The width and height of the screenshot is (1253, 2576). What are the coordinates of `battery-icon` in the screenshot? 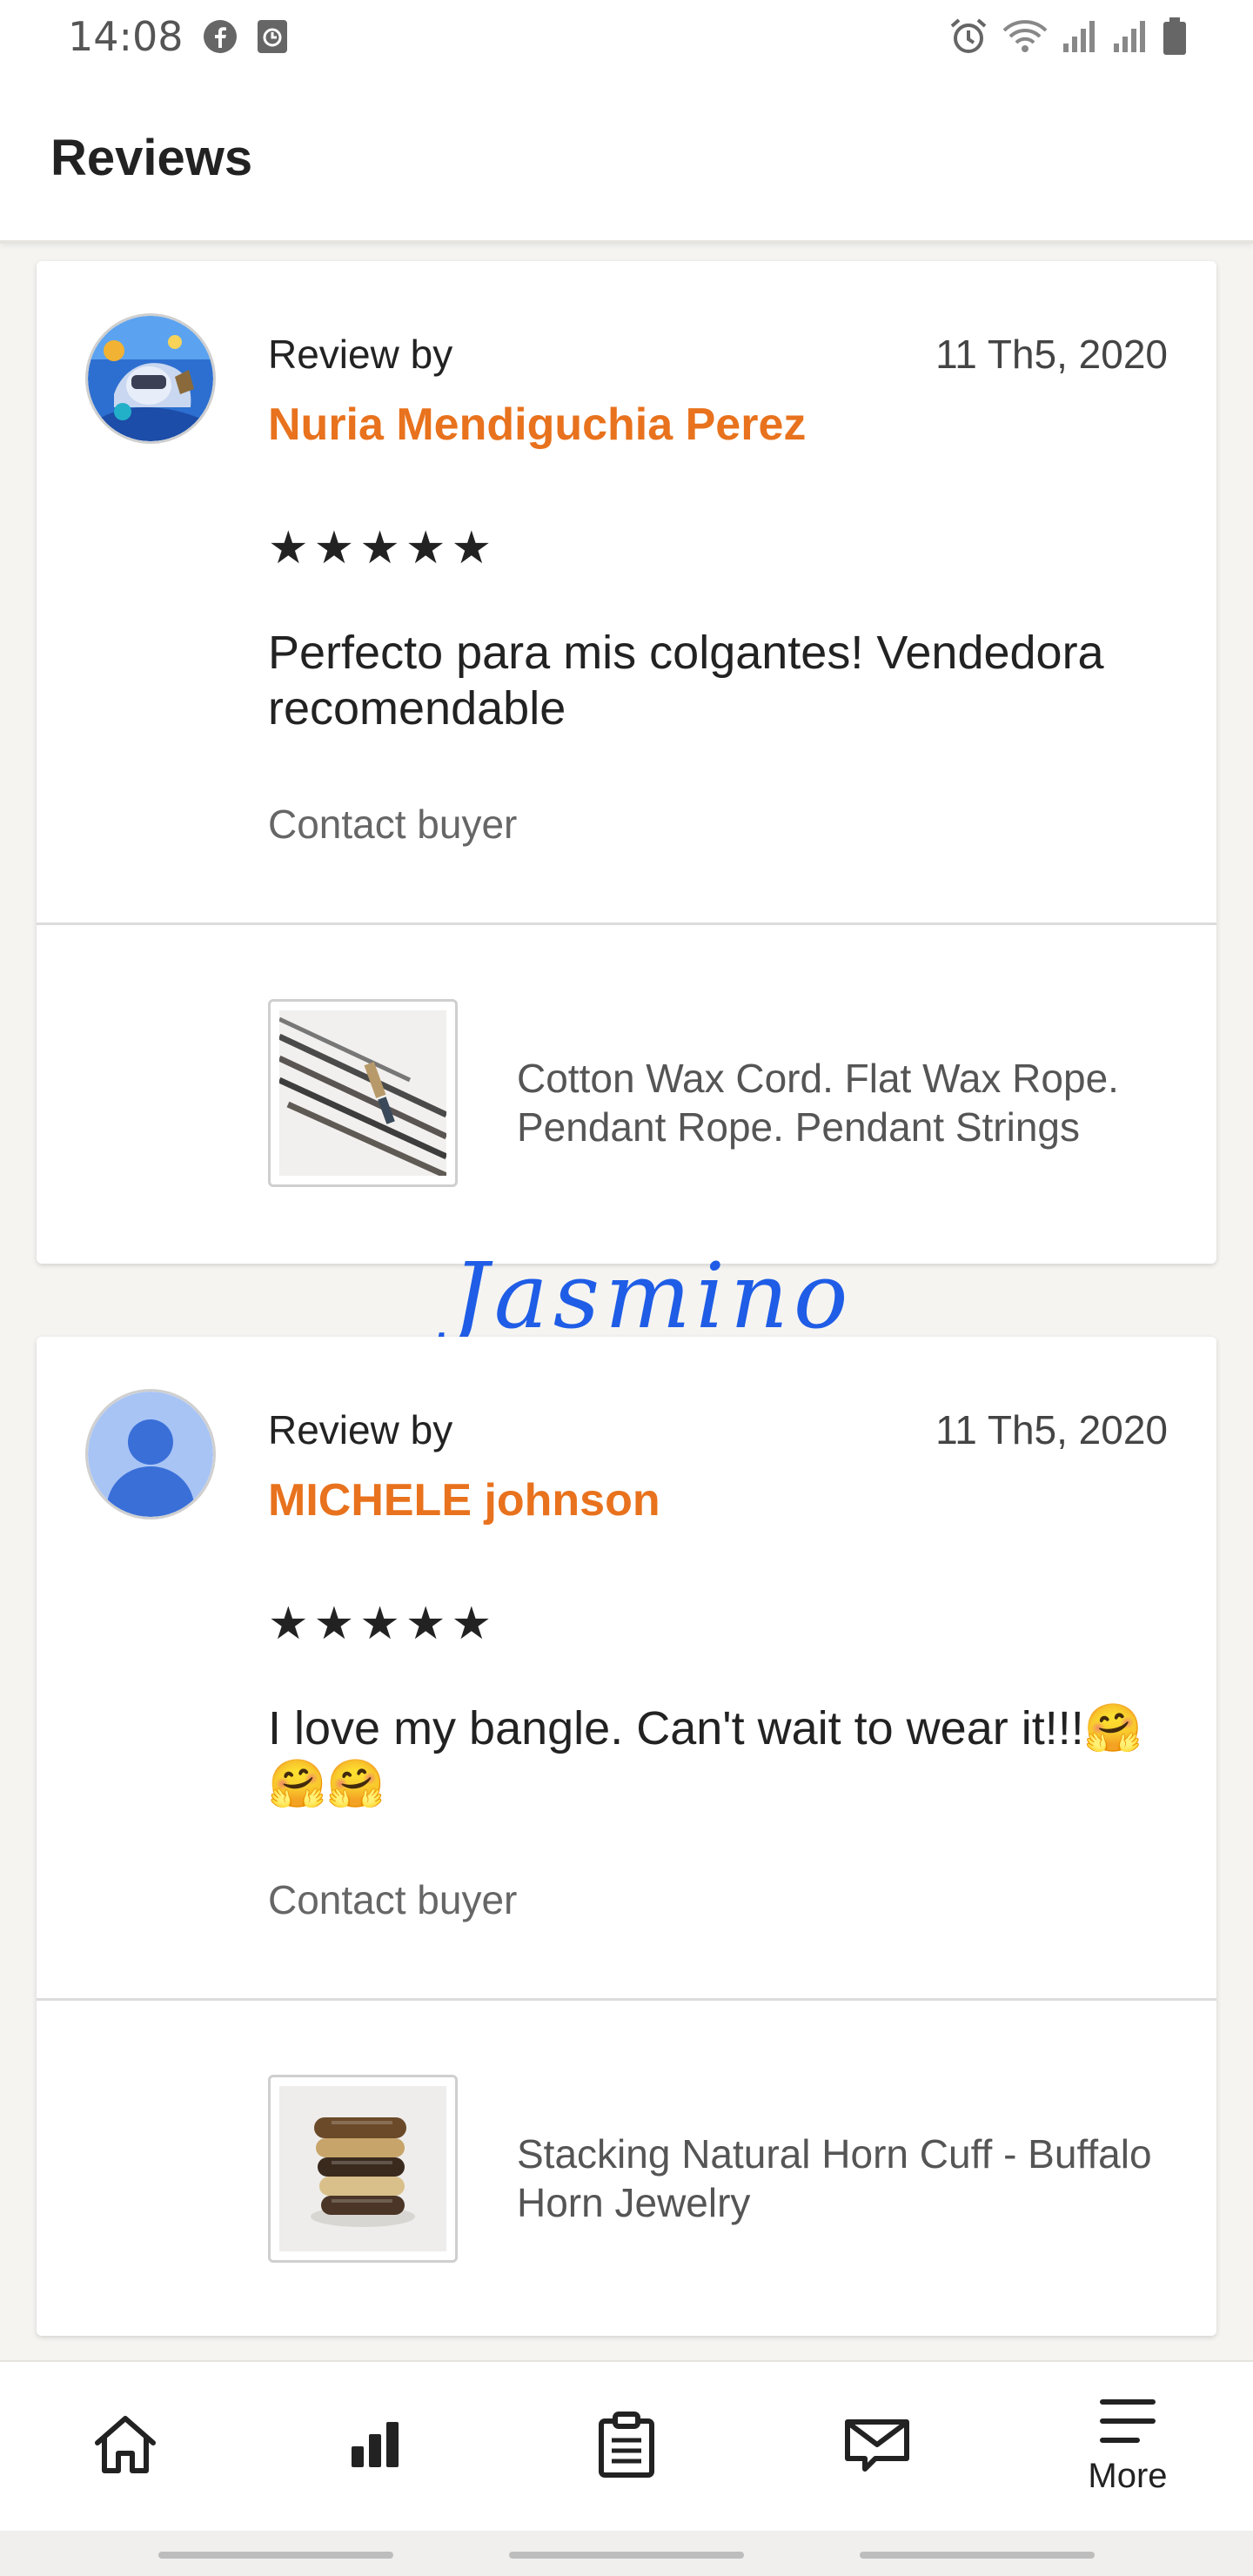 It's located at (1175, 37).